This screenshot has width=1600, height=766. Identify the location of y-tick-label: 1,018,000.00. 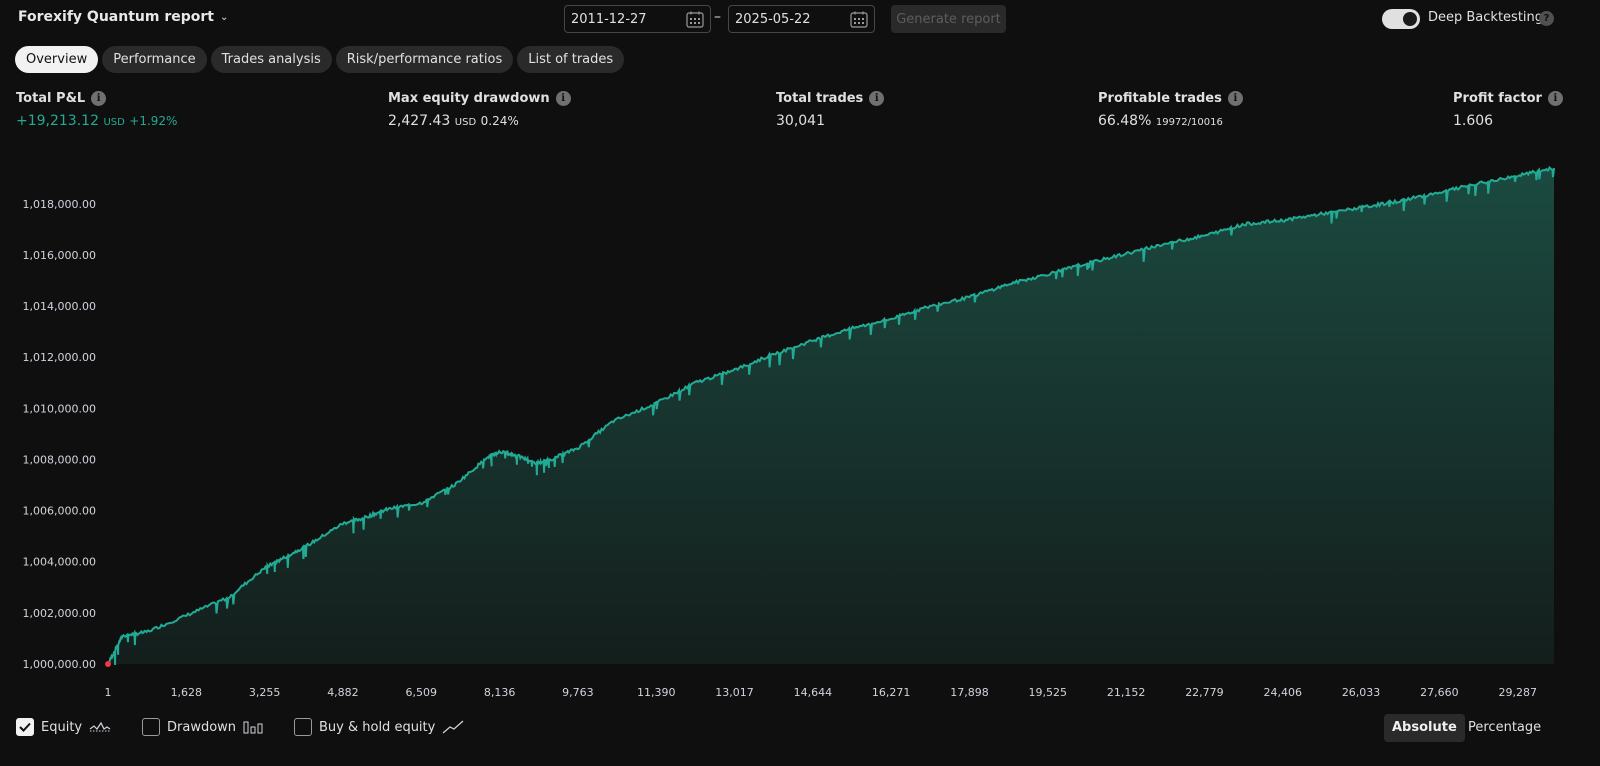
(59, 204).